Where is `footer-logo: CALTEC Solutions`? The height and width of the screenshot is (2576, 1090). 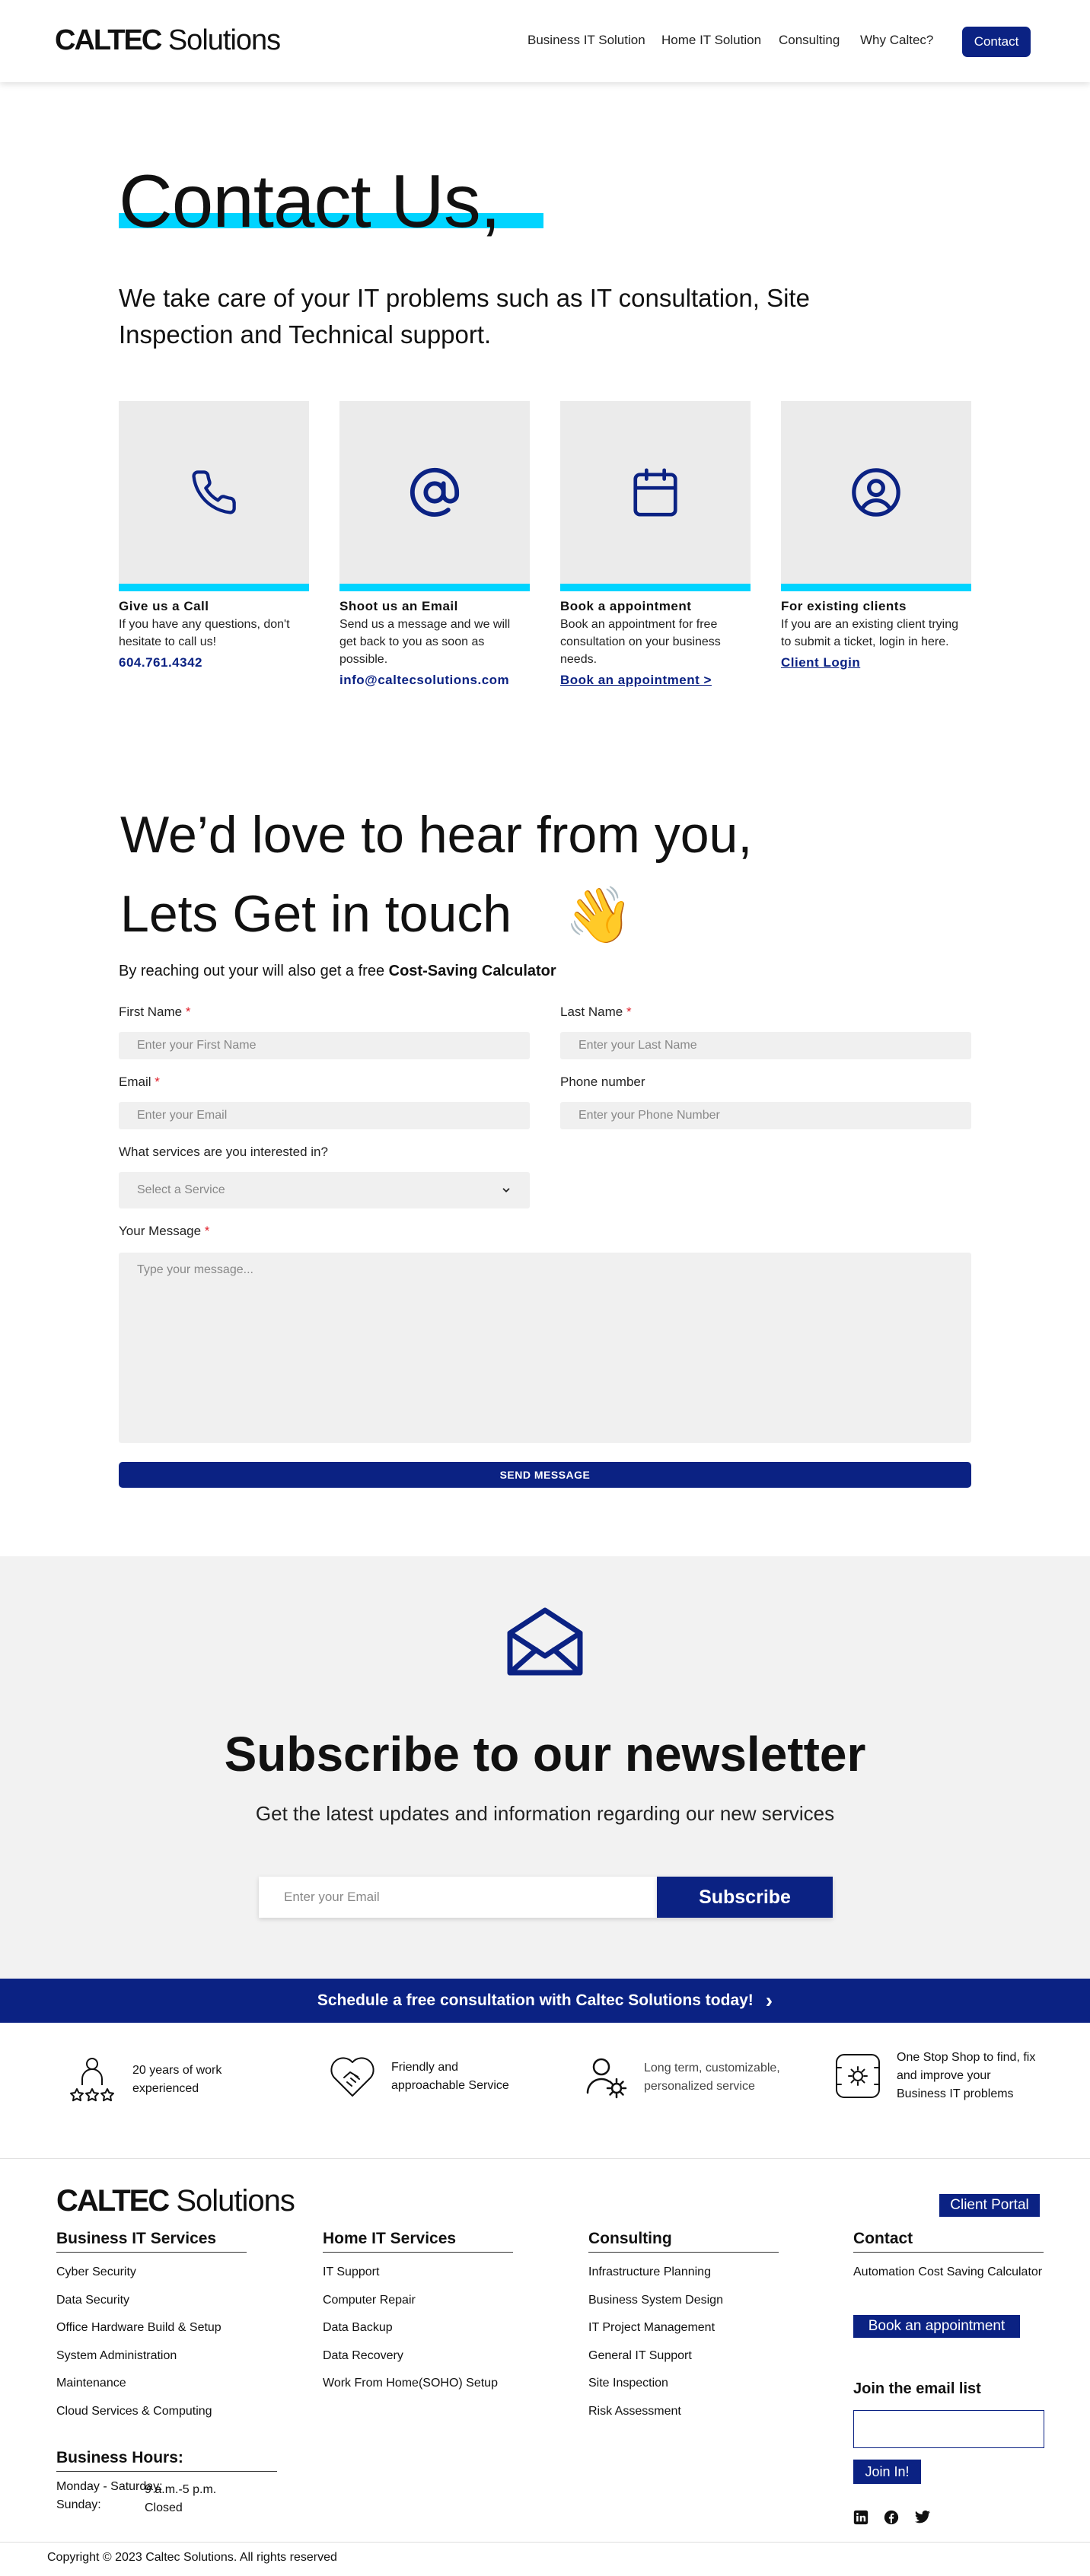 footer-logo: CALTEC Solutions is located at coordinates (175, 2201).